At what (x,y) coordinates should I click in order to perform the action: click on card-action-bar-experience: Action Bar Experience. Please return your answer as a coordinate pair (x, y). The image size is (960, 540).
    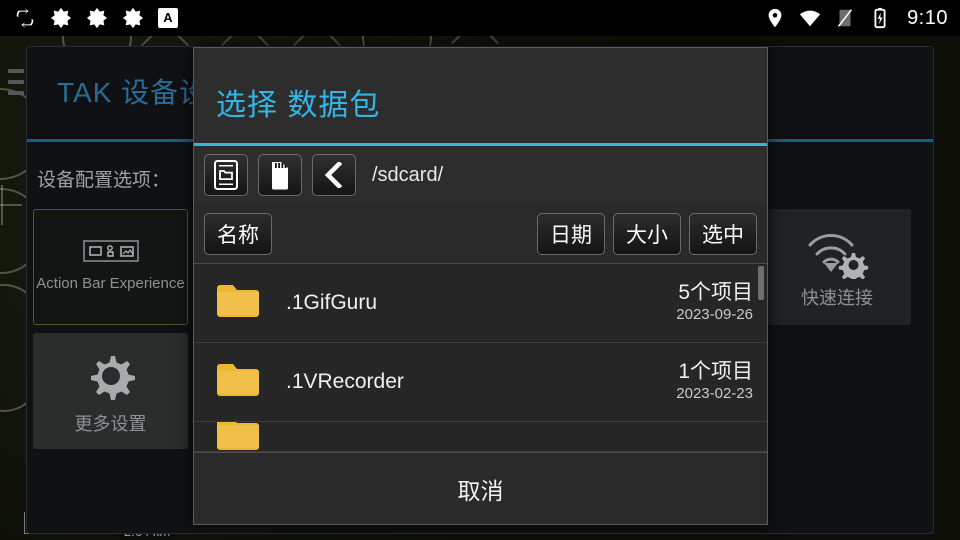
    Looking at the image, I should click on (110, 267).